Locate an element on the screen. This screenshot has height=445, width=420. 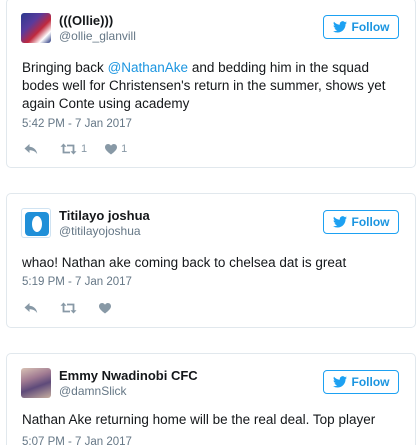
author-info: Emmy Nwadinobi CFC @damnSlick is located at coordinates (128, 383).